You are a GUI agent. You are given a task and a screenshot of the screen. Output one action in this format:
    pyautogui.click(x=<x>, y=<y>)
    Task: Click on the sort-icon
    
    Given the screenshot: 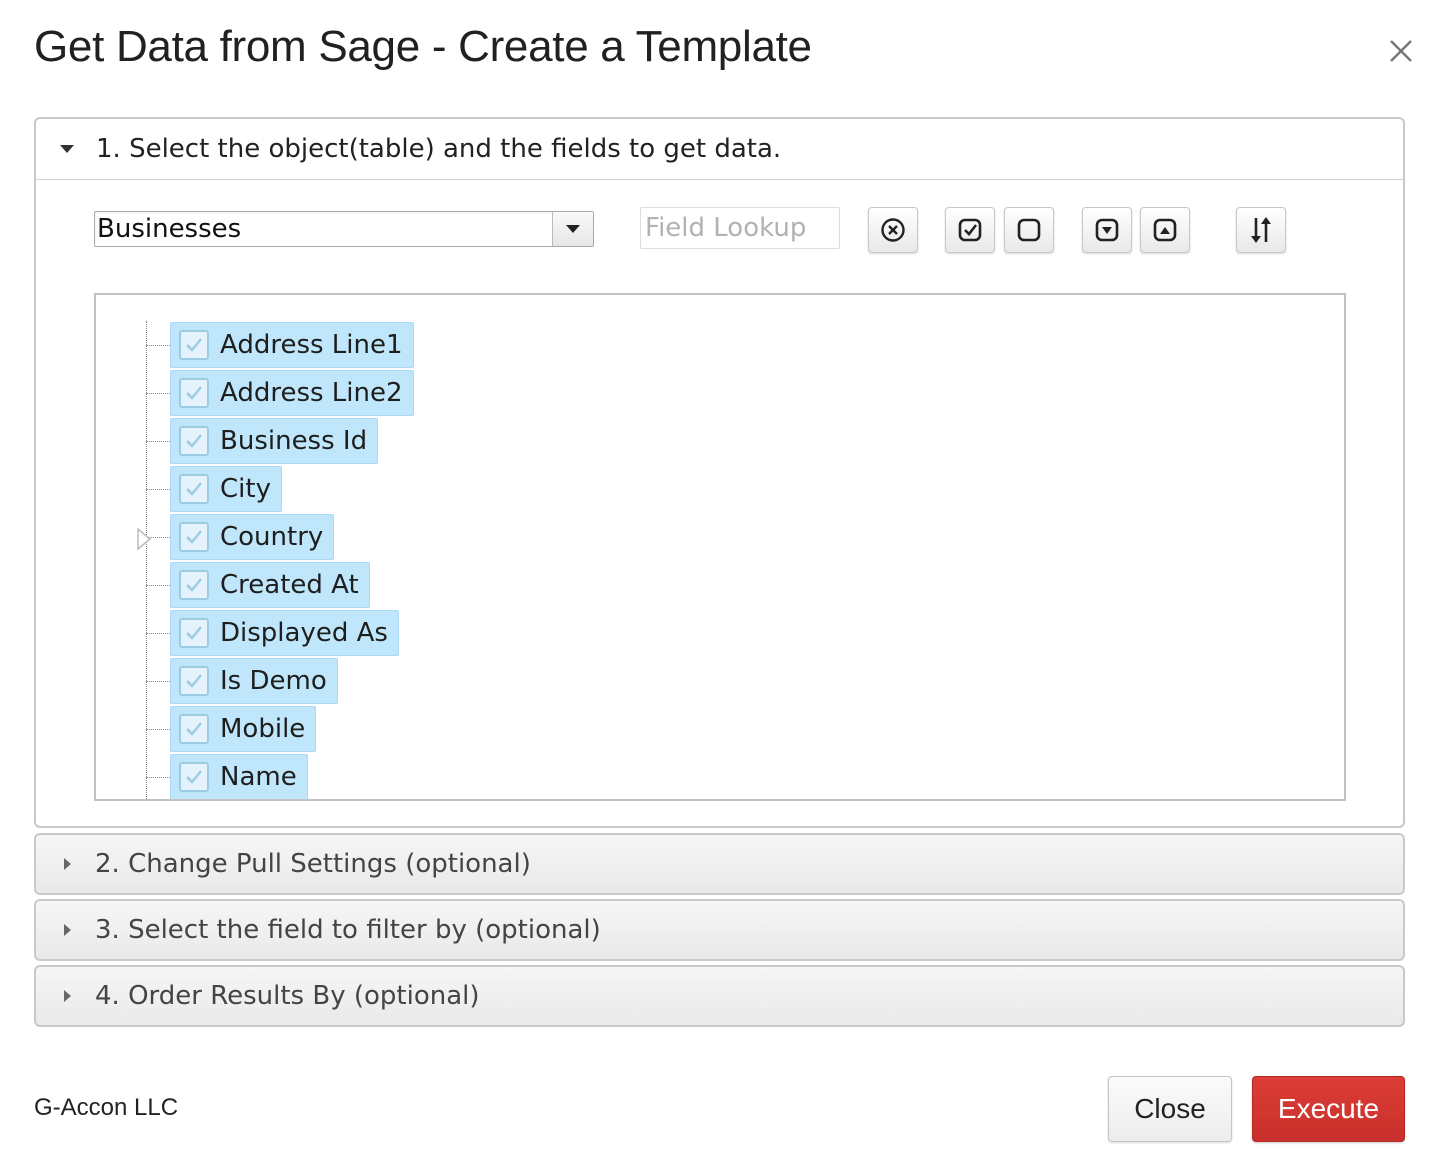 What is the action you would take?
    pyautogui.click(x=1261, y=230)
    